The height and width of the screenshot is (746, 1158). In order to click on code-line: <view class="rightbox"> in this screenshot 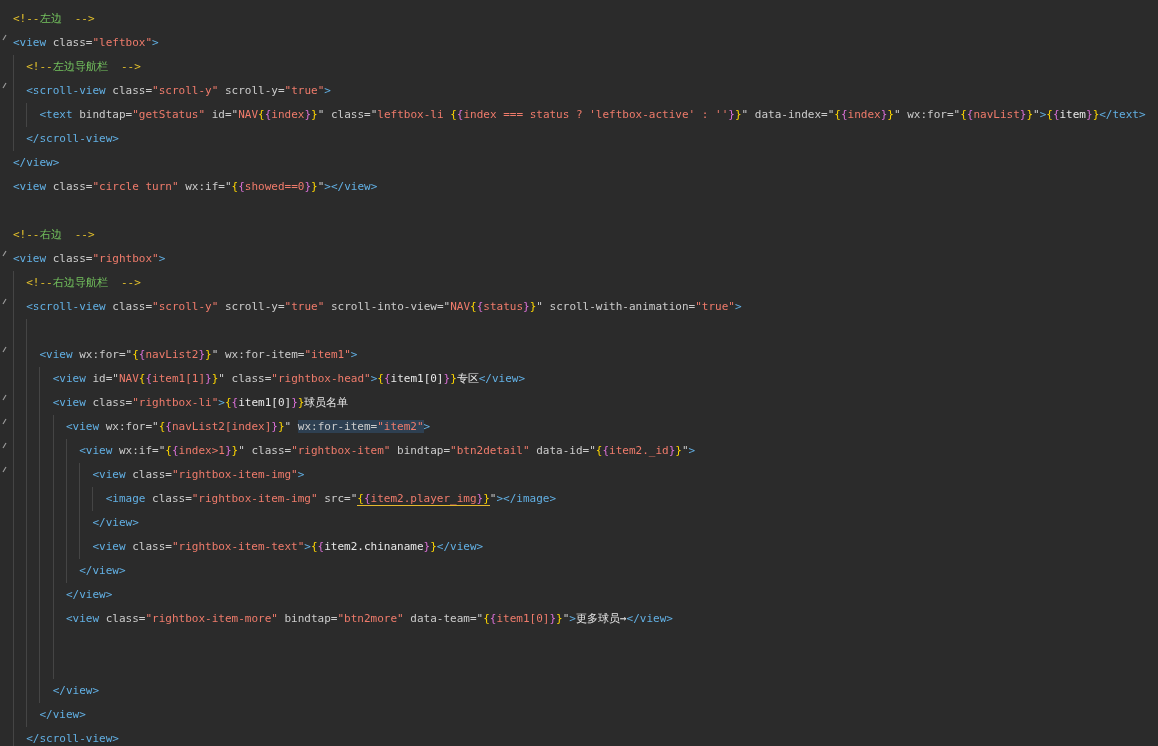, I will do `click(89, 259)`.